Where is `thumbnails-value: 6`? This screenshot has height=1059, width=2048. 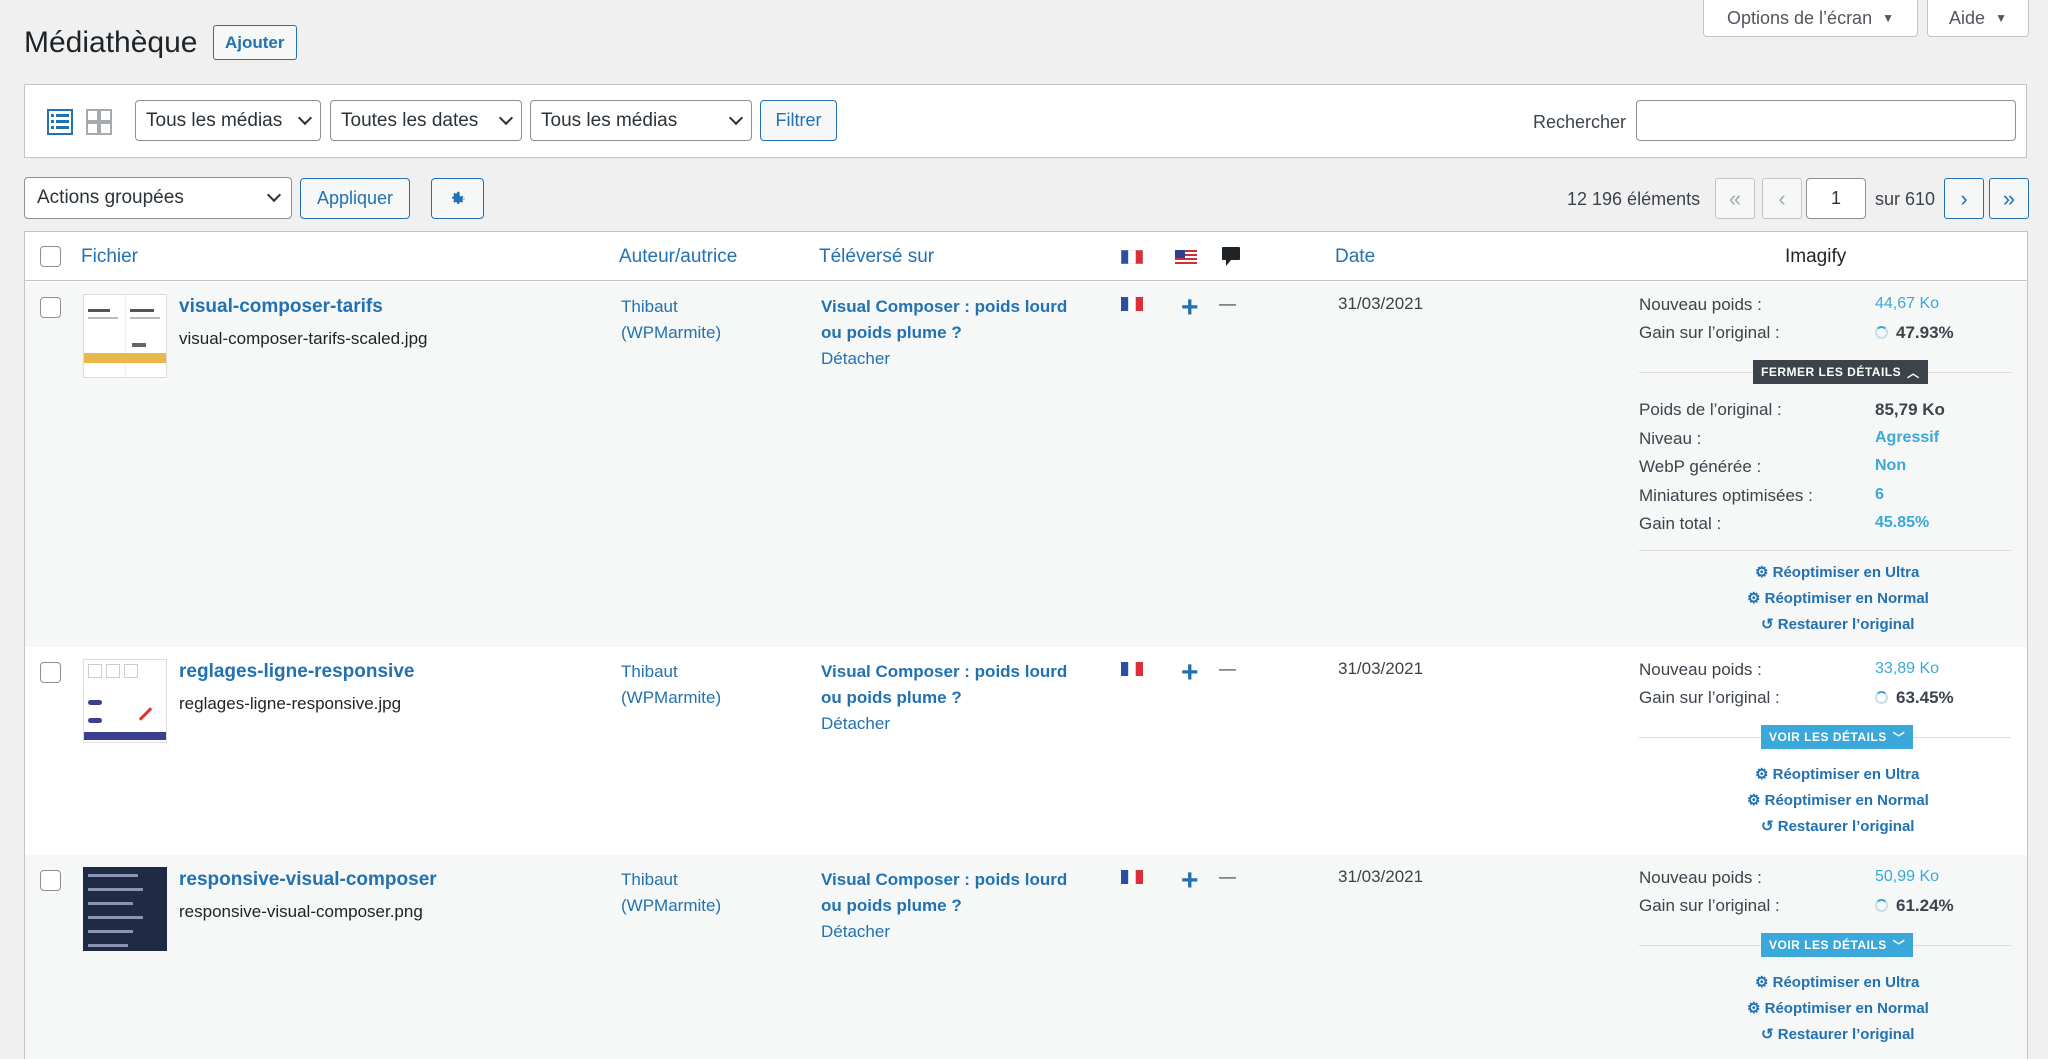
thumbnails-value: 6 is located at coordinates (1879, 494).